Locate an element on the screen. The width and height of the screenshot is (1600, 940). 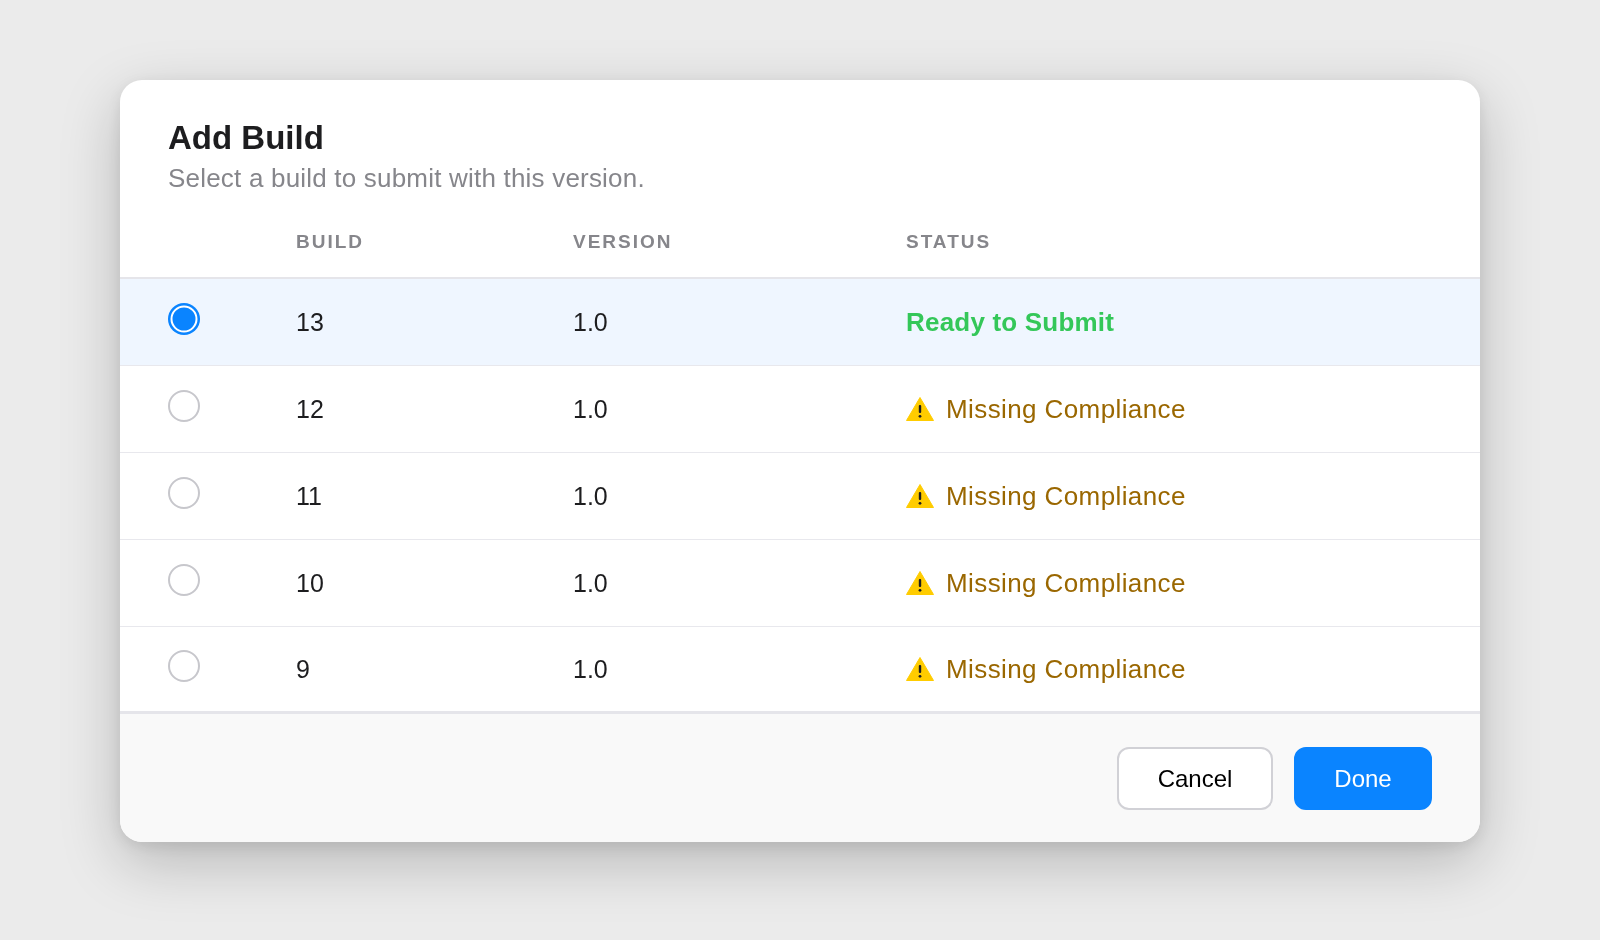
column-header: STATUS is located at coordinates (949, 241).